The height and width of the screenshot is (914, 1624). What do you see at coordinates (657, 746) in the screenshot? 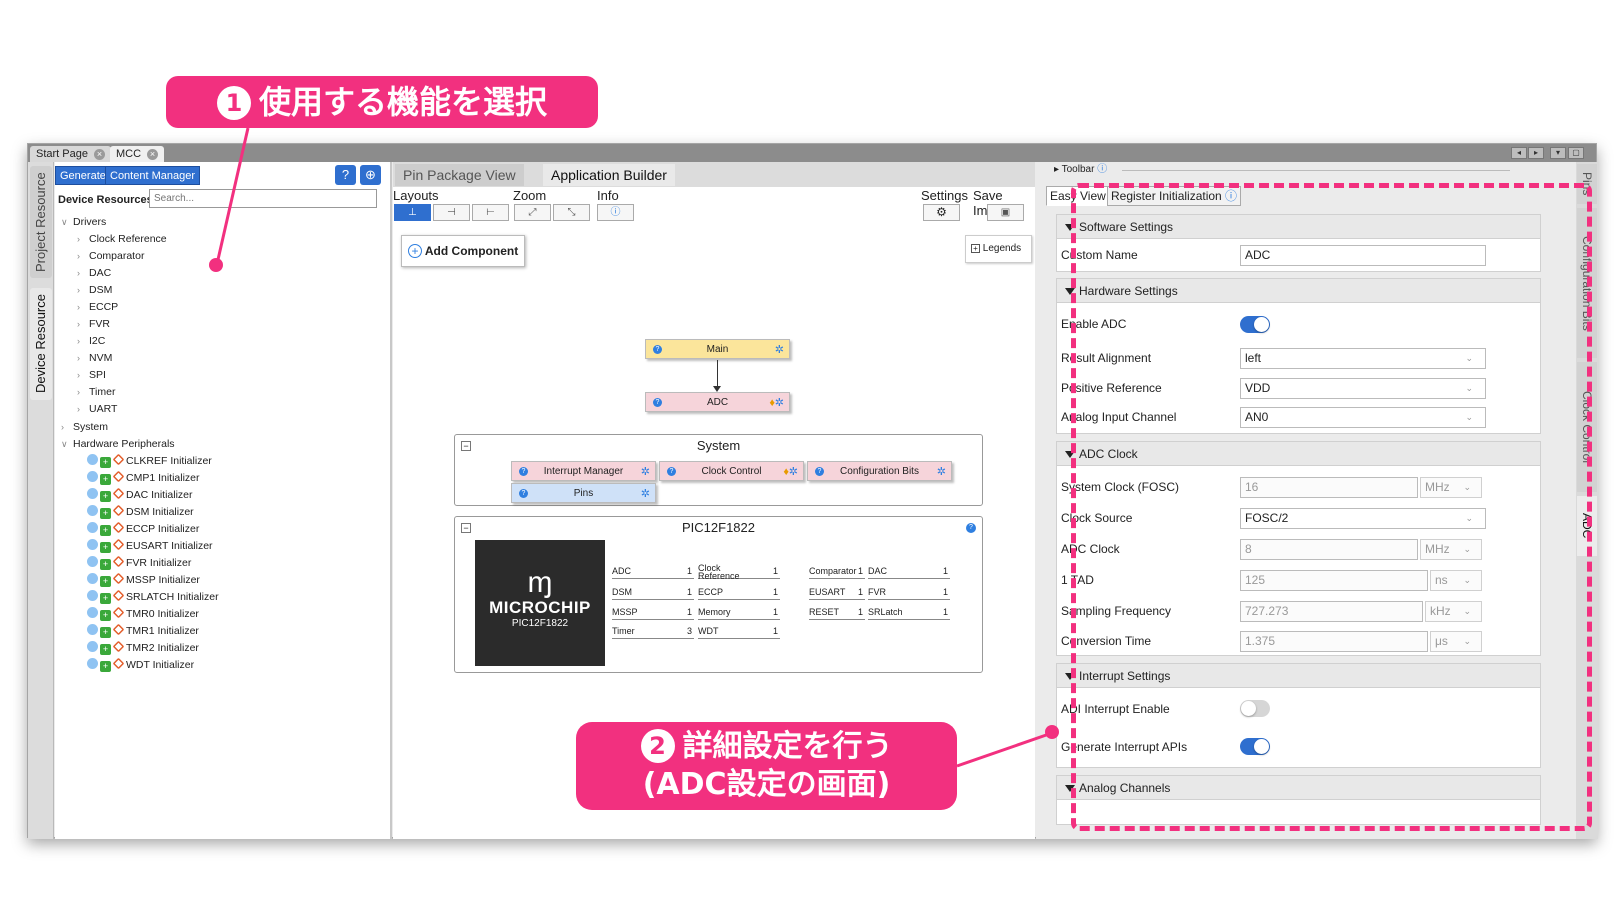
I see `step2-number: 2` at bounding box center [657, 746].